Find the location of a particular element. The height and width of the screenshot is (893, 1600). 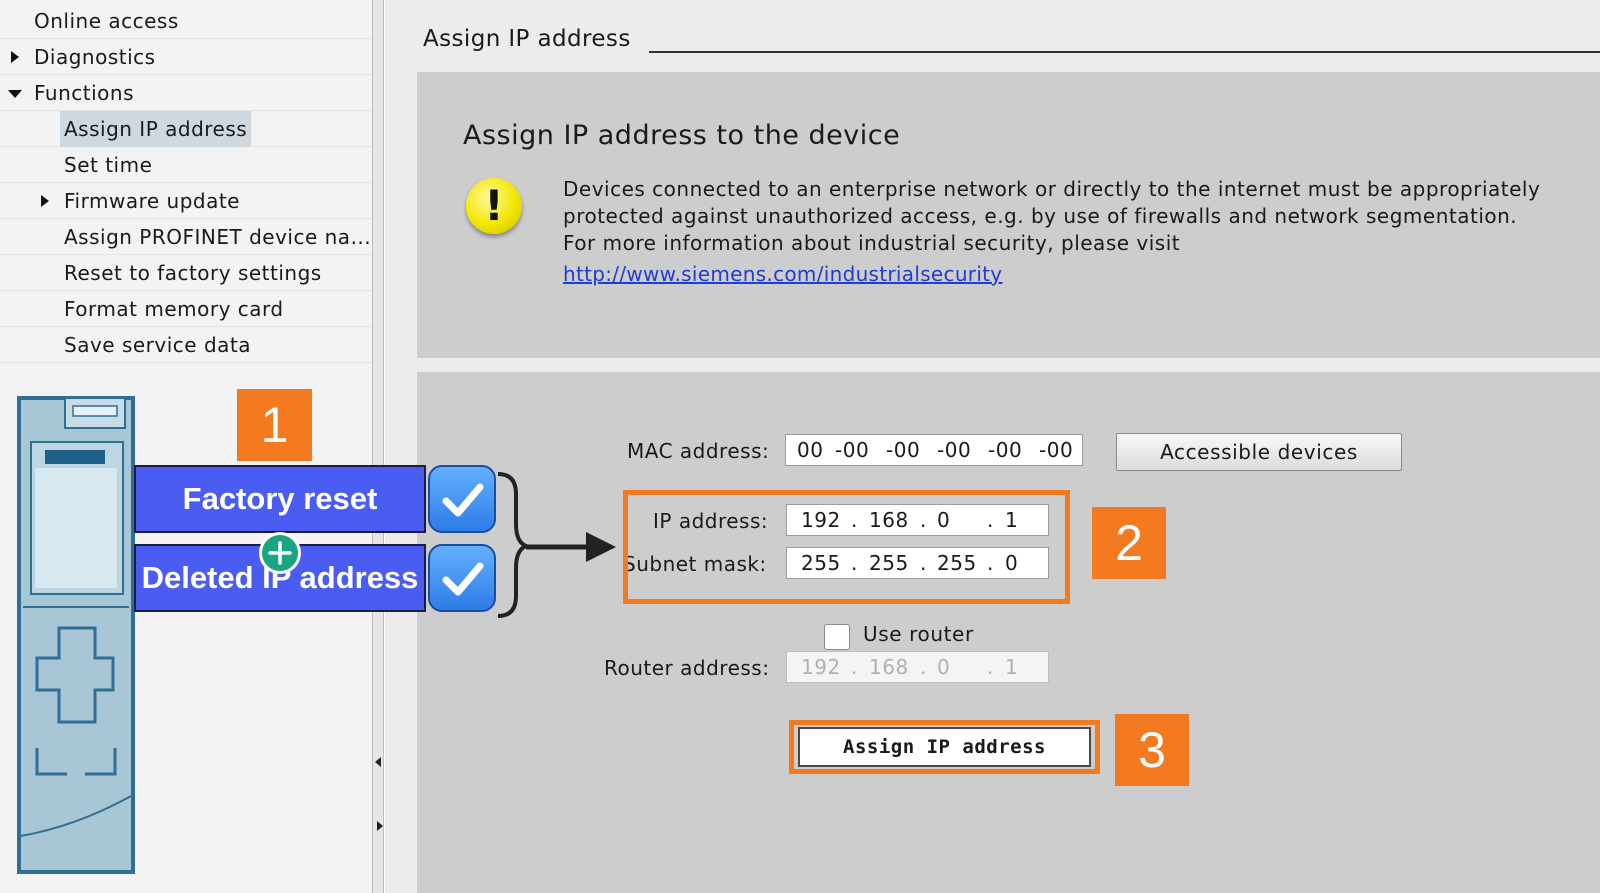

nav-item-assign-ip-address: Assign IP address is located at coordinates (186, 129).